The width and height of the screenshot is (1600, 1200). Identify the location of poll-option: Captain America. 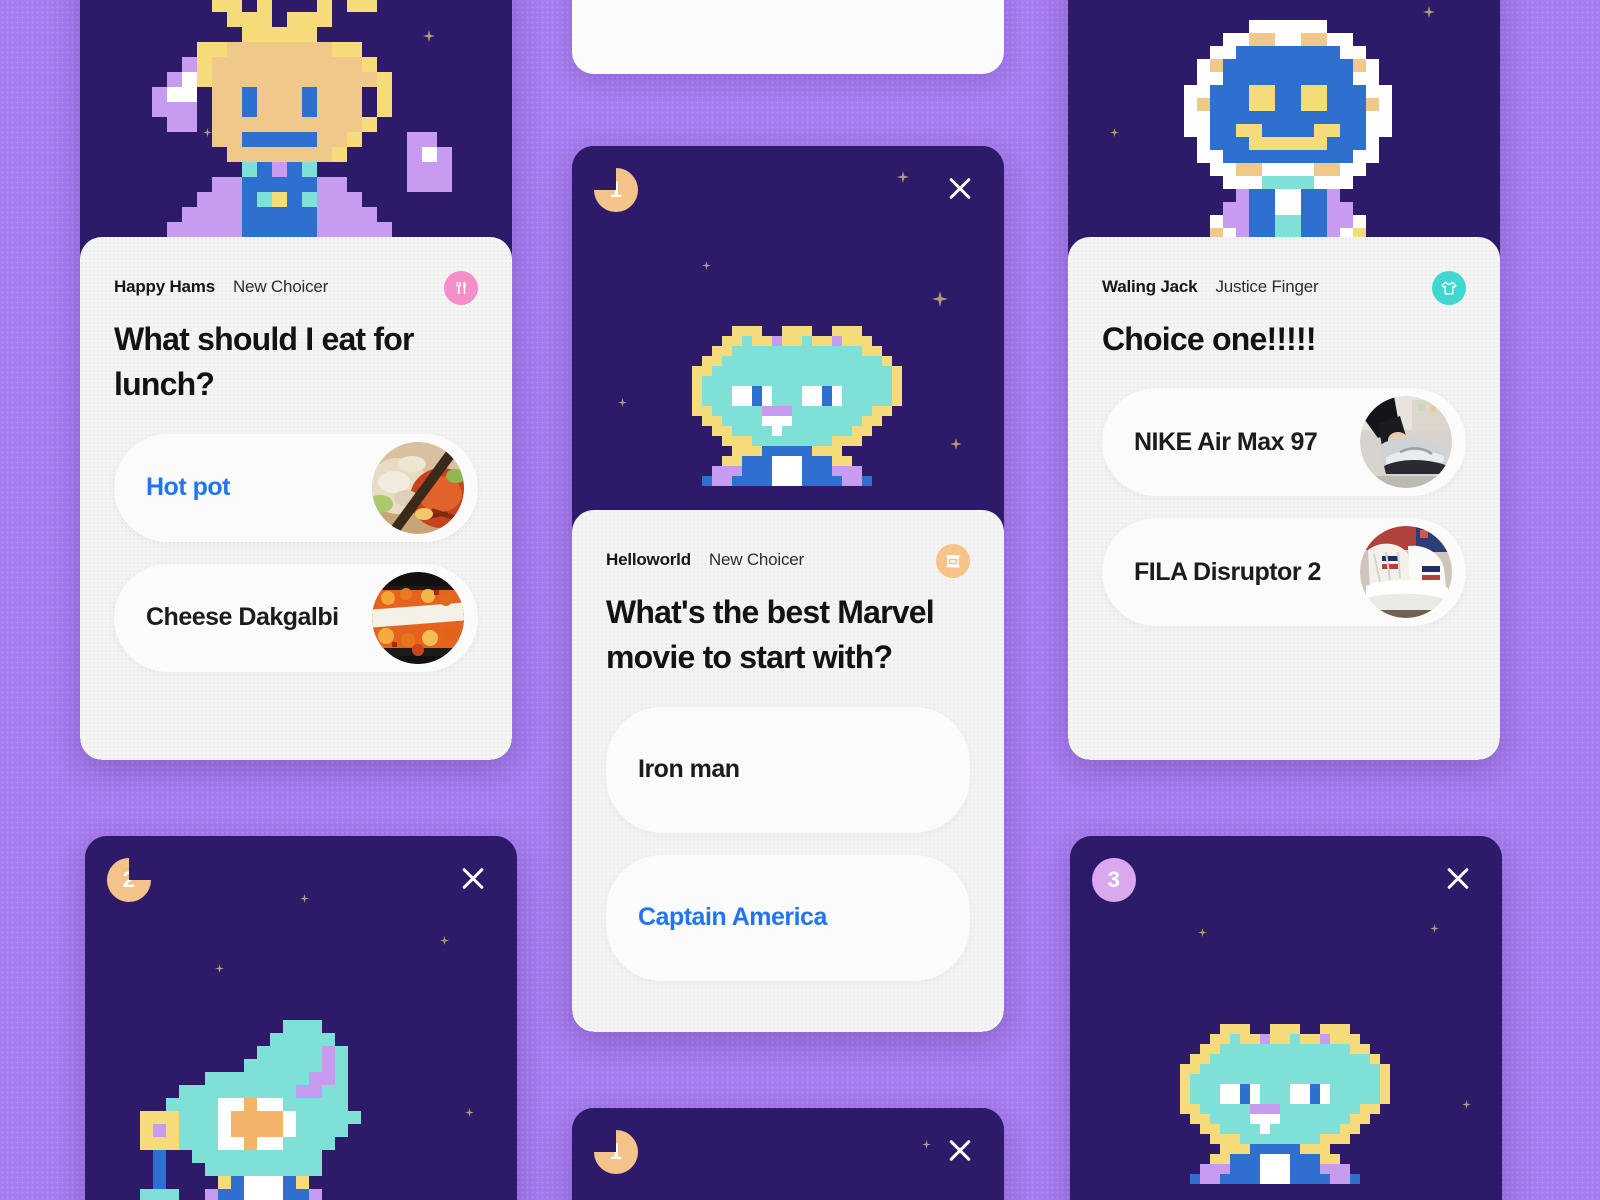
(788, 917).